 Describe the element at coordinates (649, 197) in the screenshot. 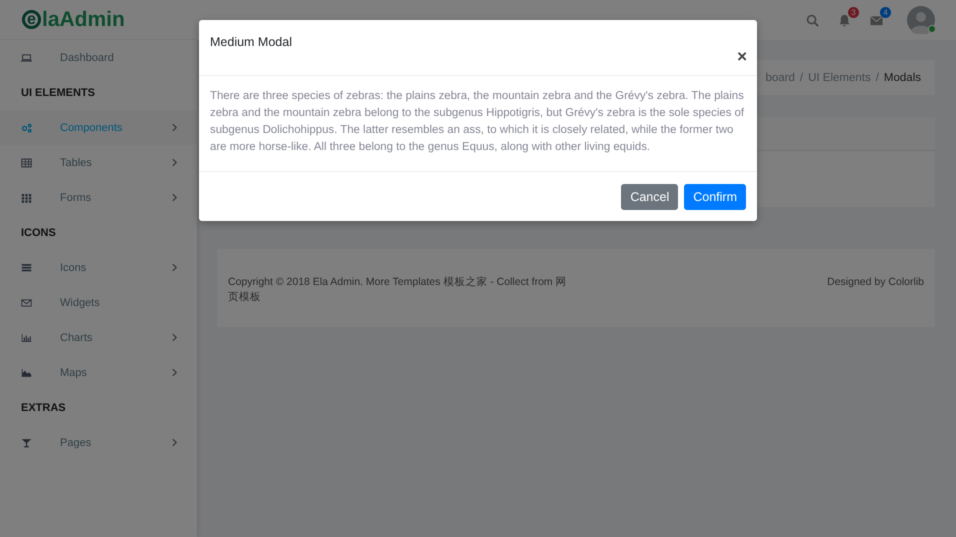

I see `cancel-button: Cancel` at that location.